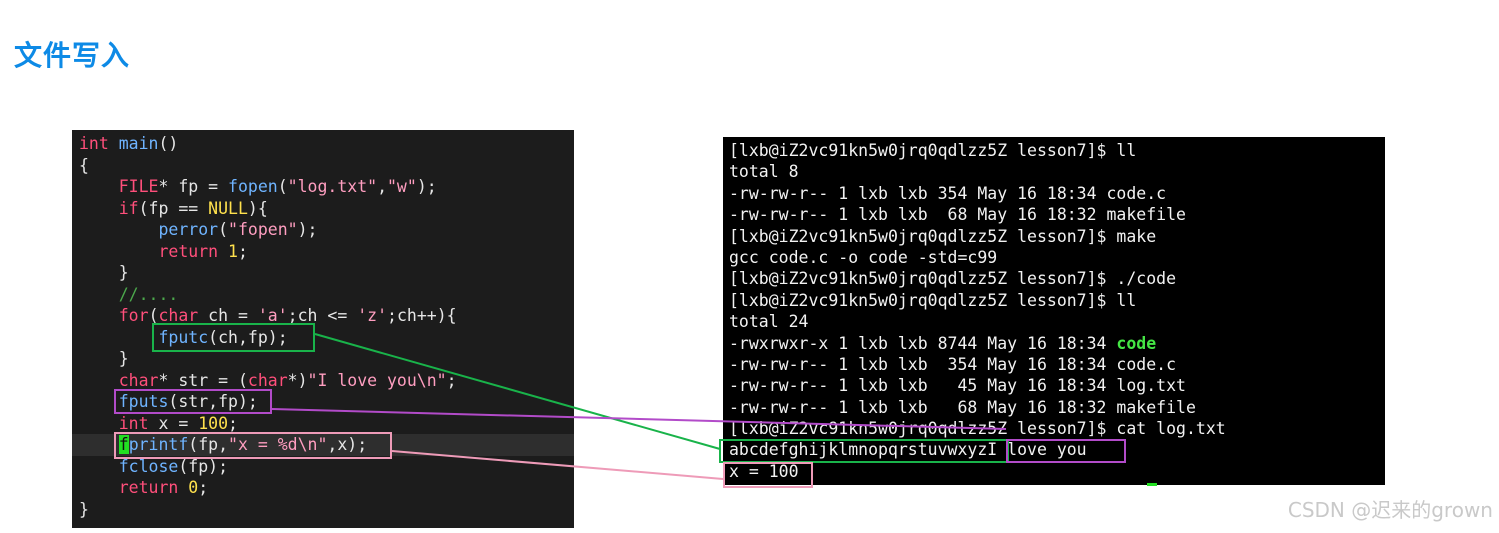 The height and width of the screenshot is (533, 1499). What do you see at coordinates (557, 465) in the screenshot?
I see `fprintf-connector` at bounding box center [557, 465].